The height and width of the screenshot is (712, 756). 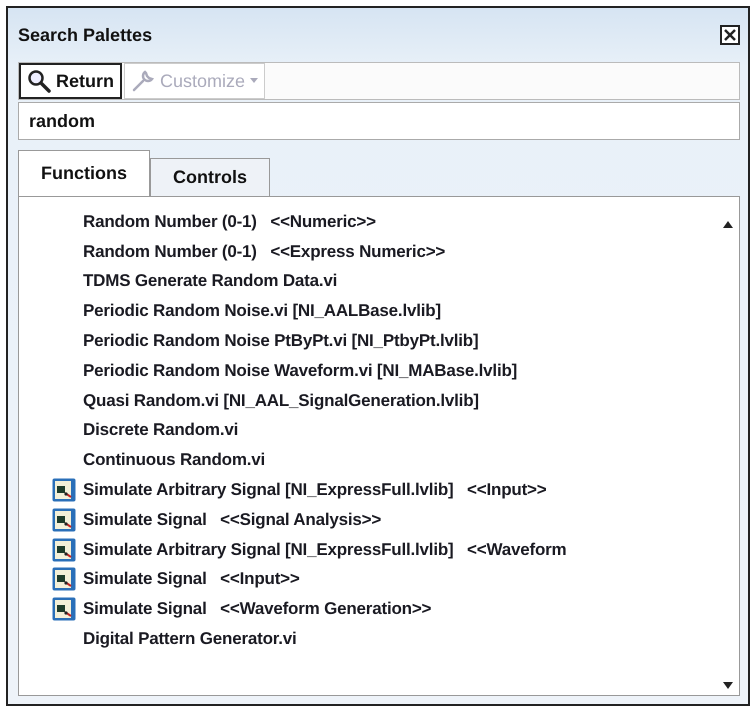 I want to click on result-item: Periodic Random Noise Waveform.vi [NI_MABase.lvlib], so click(x=300, y=370).